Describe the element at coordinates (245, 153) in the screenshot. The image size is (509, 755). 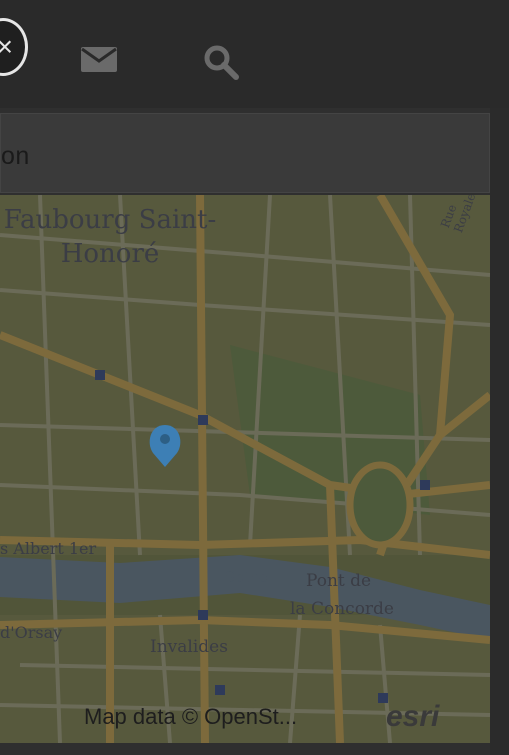
I see `location-search-field: on` at that location.